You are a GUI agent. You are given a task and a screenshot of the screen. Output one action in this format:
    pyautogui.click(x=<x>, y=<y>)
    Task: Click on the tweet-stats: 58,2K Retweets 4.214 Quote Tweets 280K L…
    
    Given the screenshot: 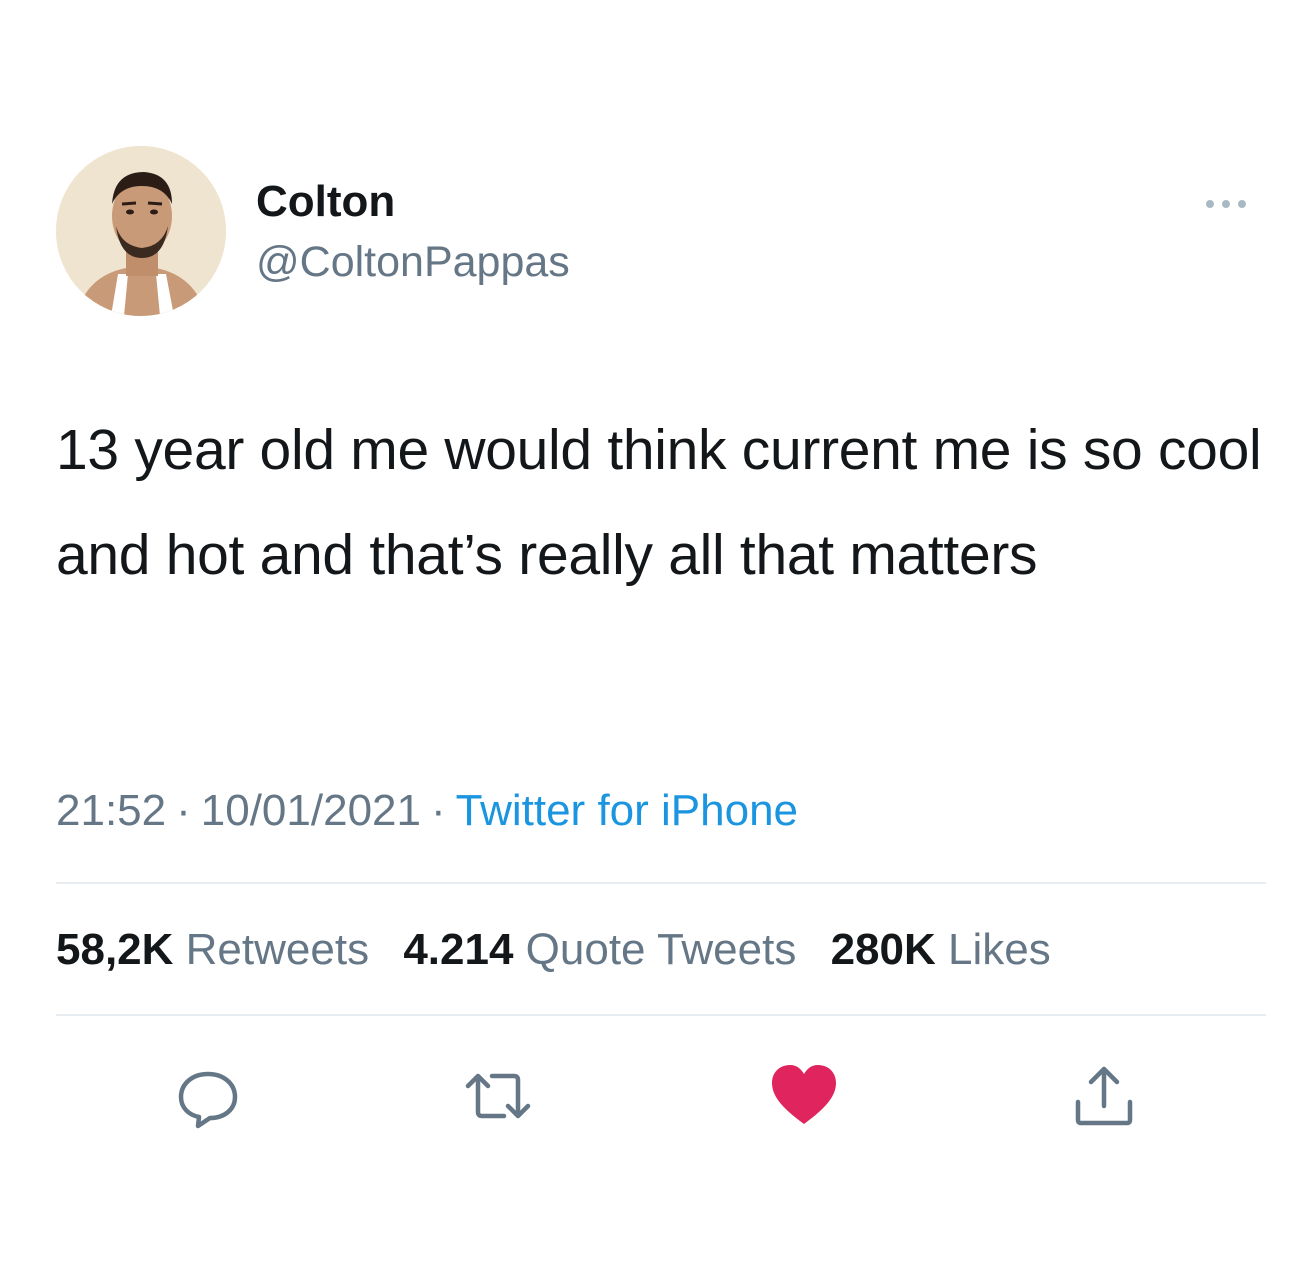 What is the action you would take?
    pyautogui.click(x=564, y=950)
    